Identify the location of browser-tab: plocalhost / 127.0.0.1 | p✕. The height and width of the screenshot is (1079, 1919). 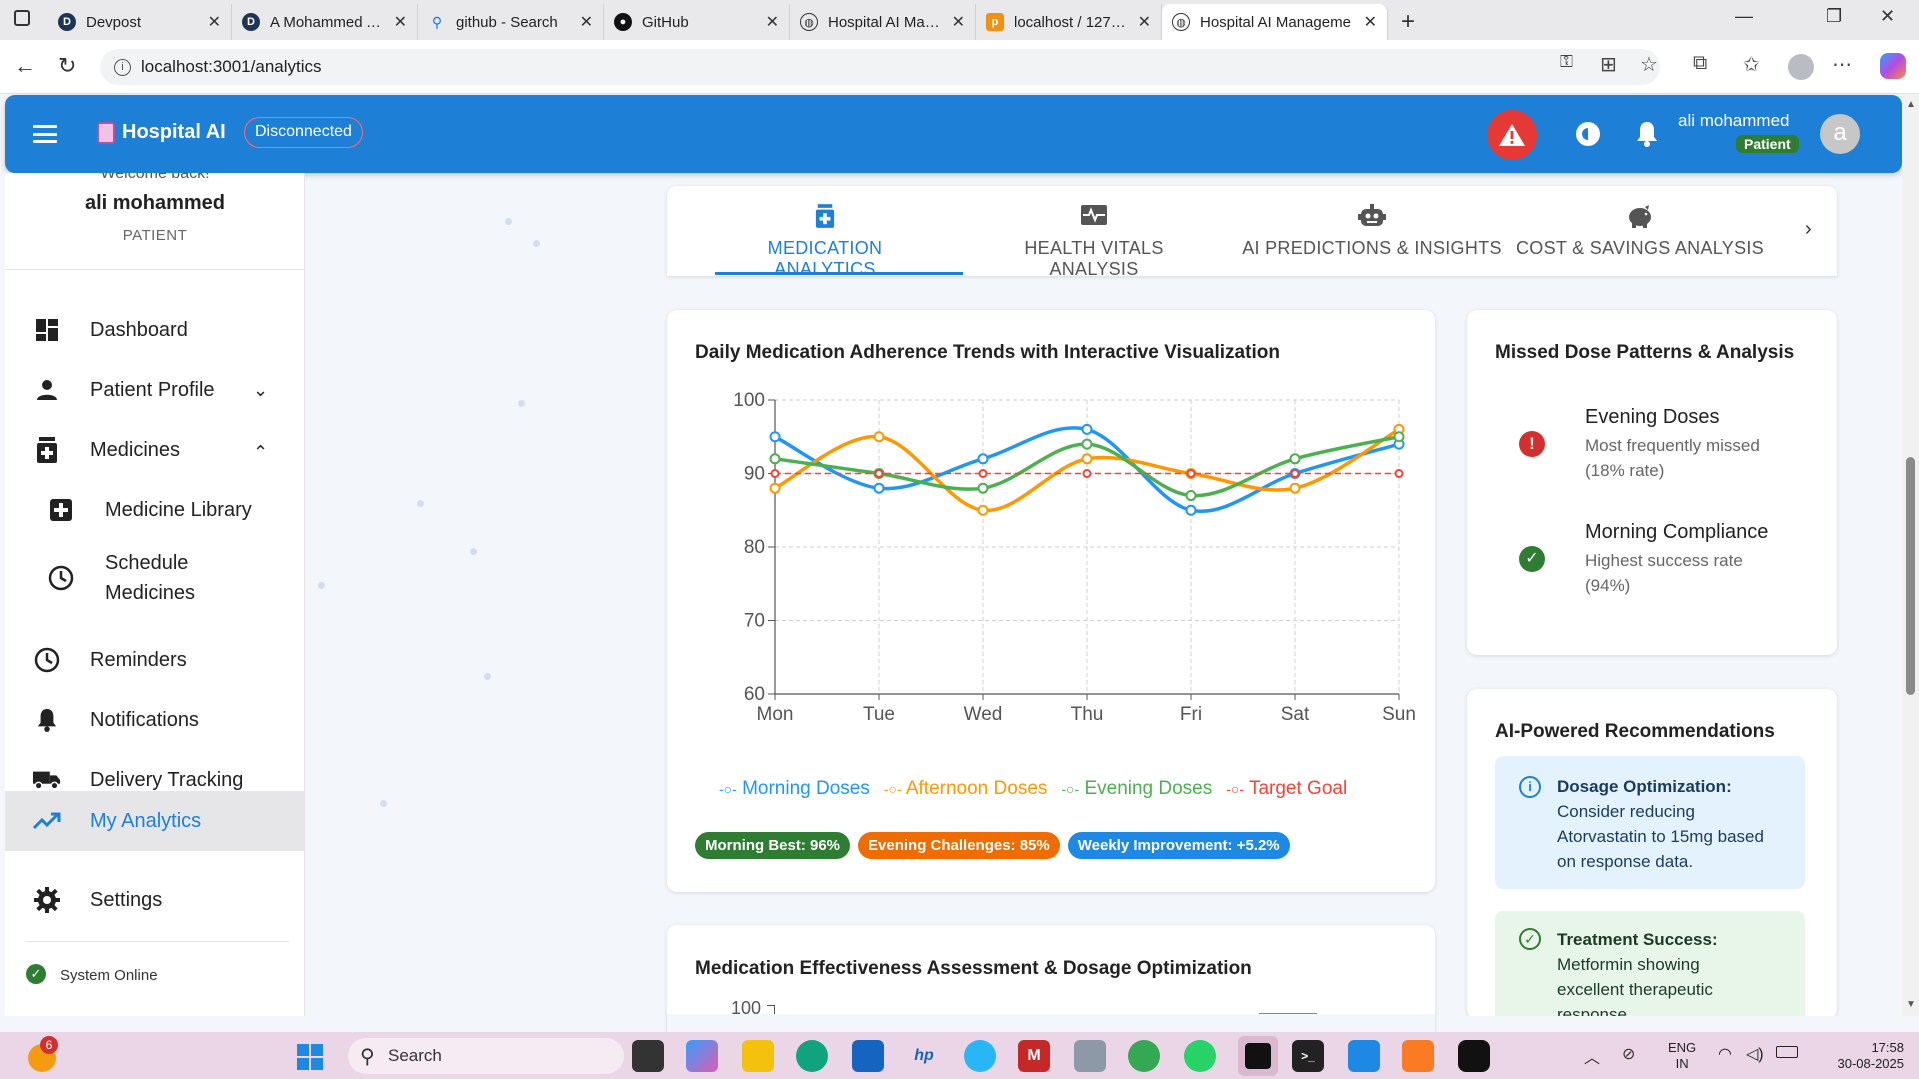
(1069, 22).